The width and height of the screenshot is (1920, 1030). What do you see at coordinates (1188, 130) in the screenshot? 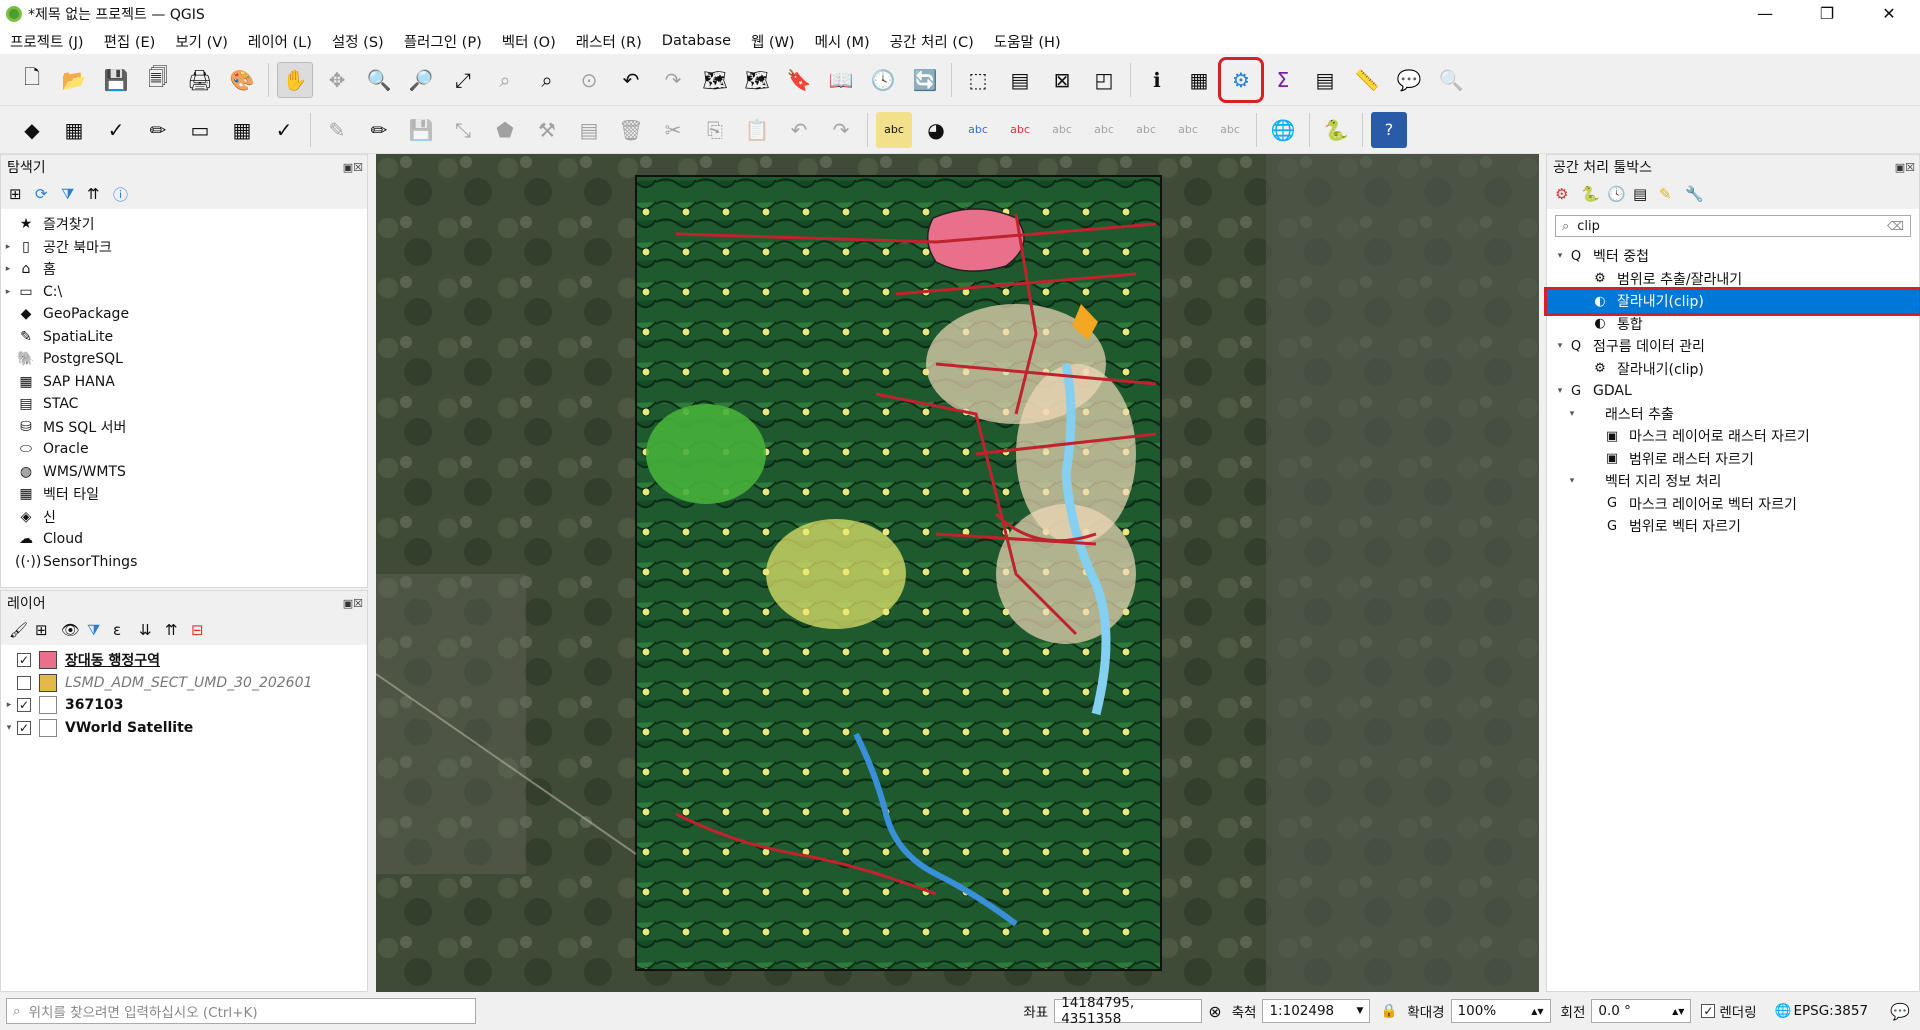
I see `change-label-icon: abc` at bounding box center [1188, 130].